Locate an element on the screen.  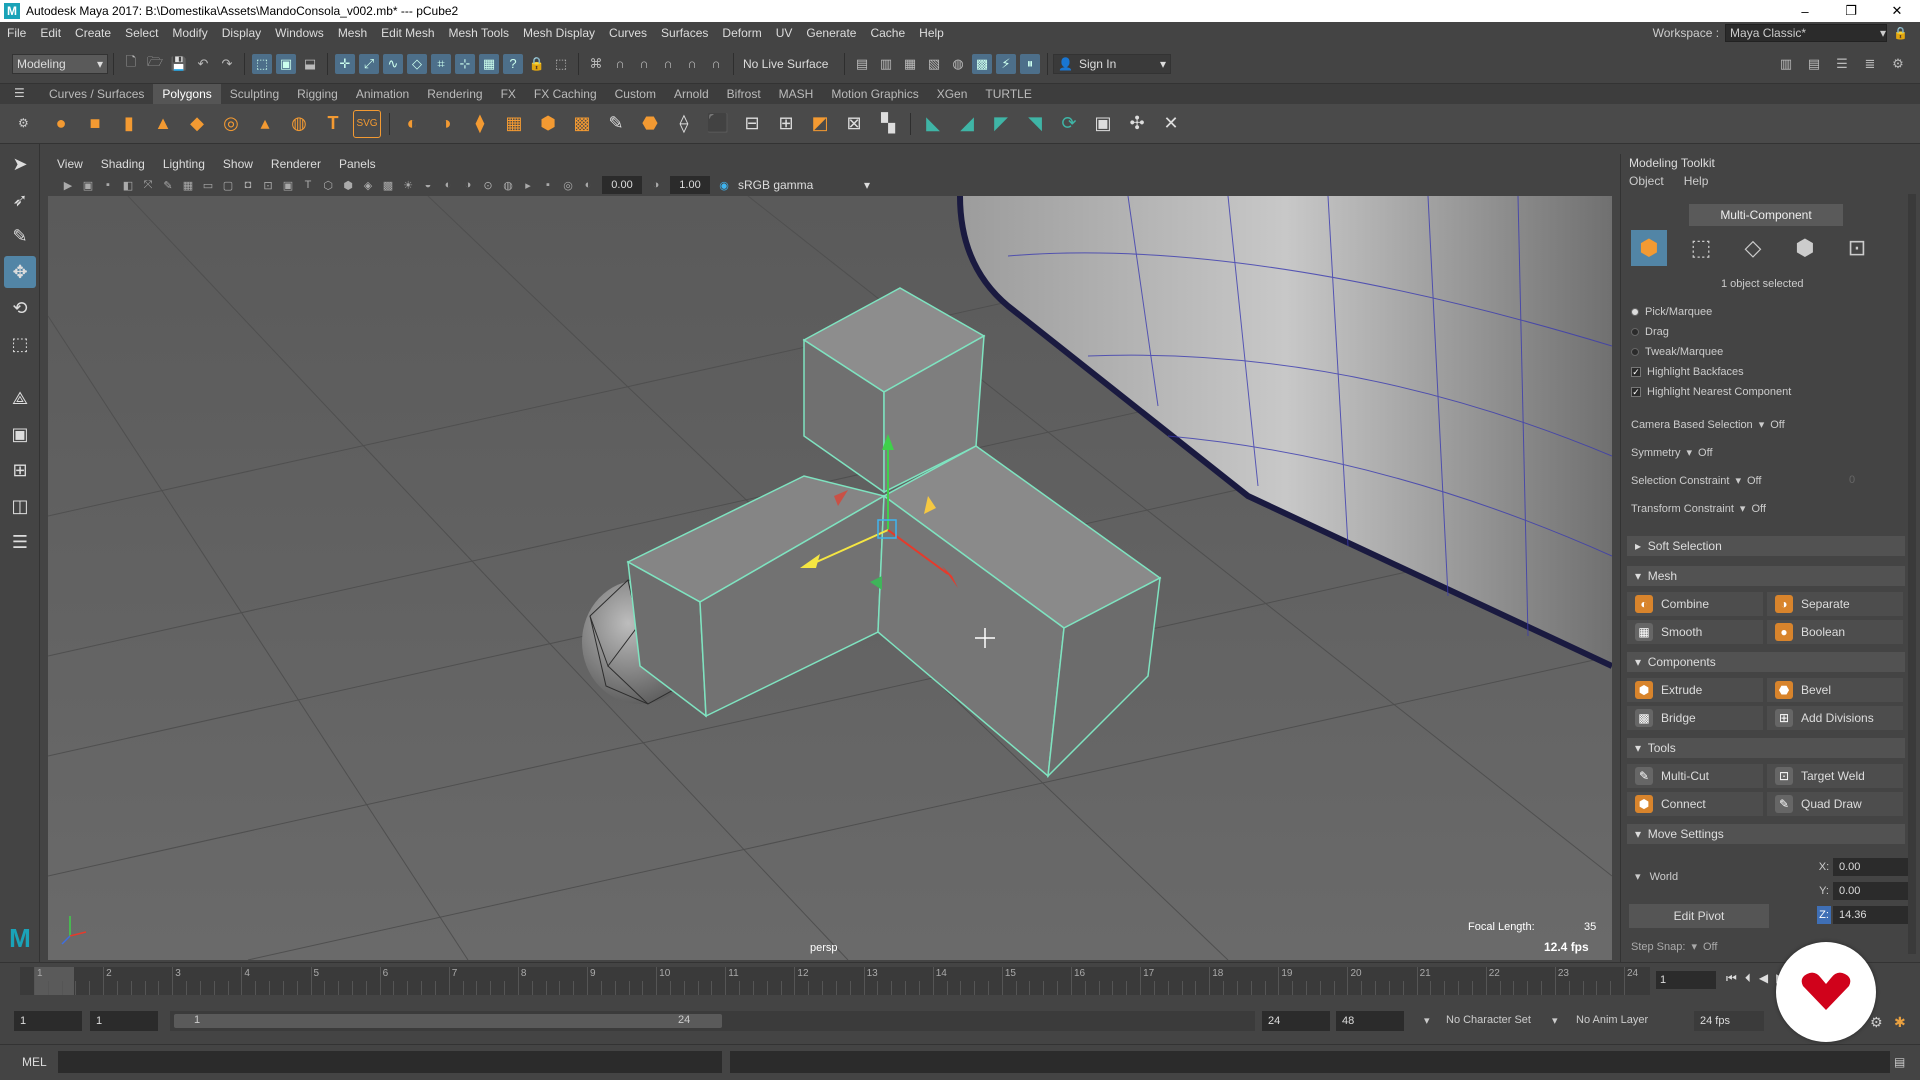
shelf-tab-rendering: Rendering is located at coordinates (454, 94).